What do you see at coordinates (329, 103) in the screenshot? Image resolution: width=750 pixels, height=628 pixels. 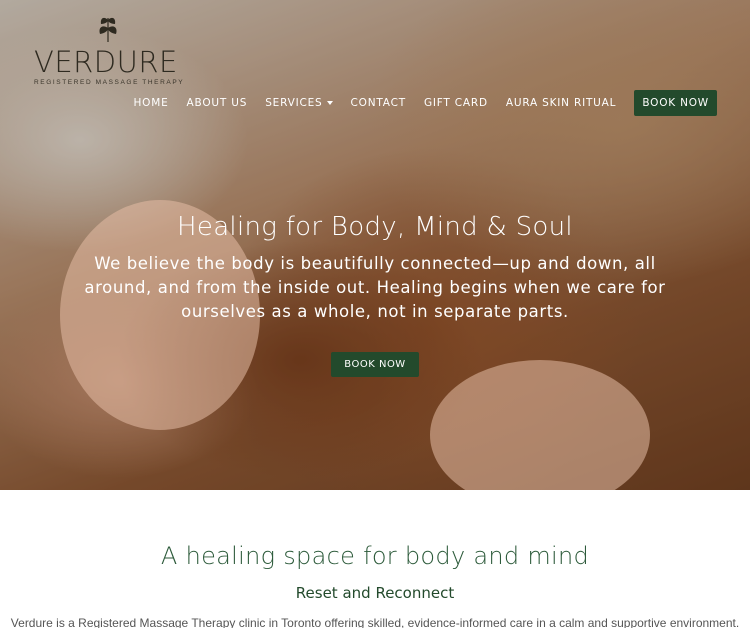 I see `caret-down-icon` at bounding box center [329, 103].